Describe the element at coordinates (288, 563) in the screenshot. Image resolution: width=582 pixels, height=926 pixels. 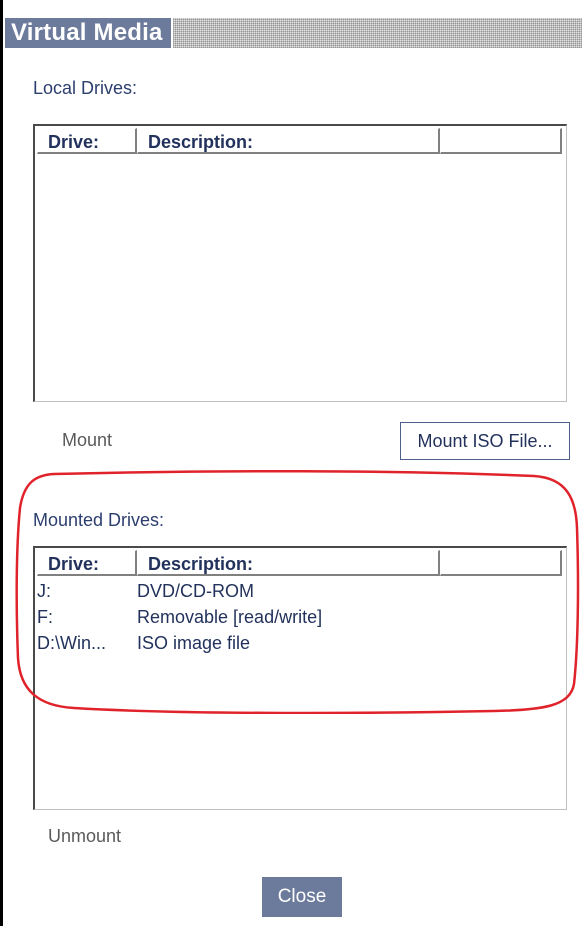
I see `mounted-col-description: Description:` at that location.